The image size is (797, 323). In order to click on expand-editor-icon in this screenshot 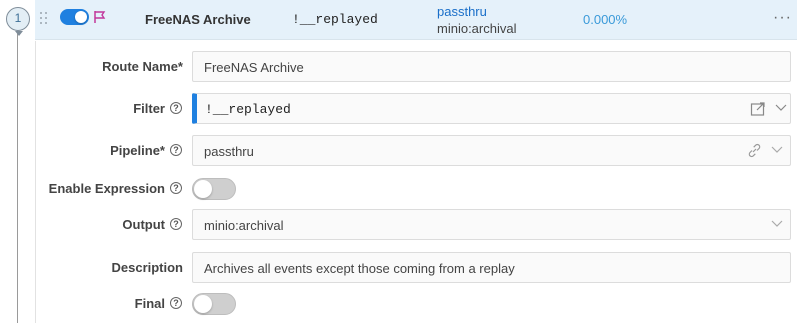, I will do `click(758, 110)`.